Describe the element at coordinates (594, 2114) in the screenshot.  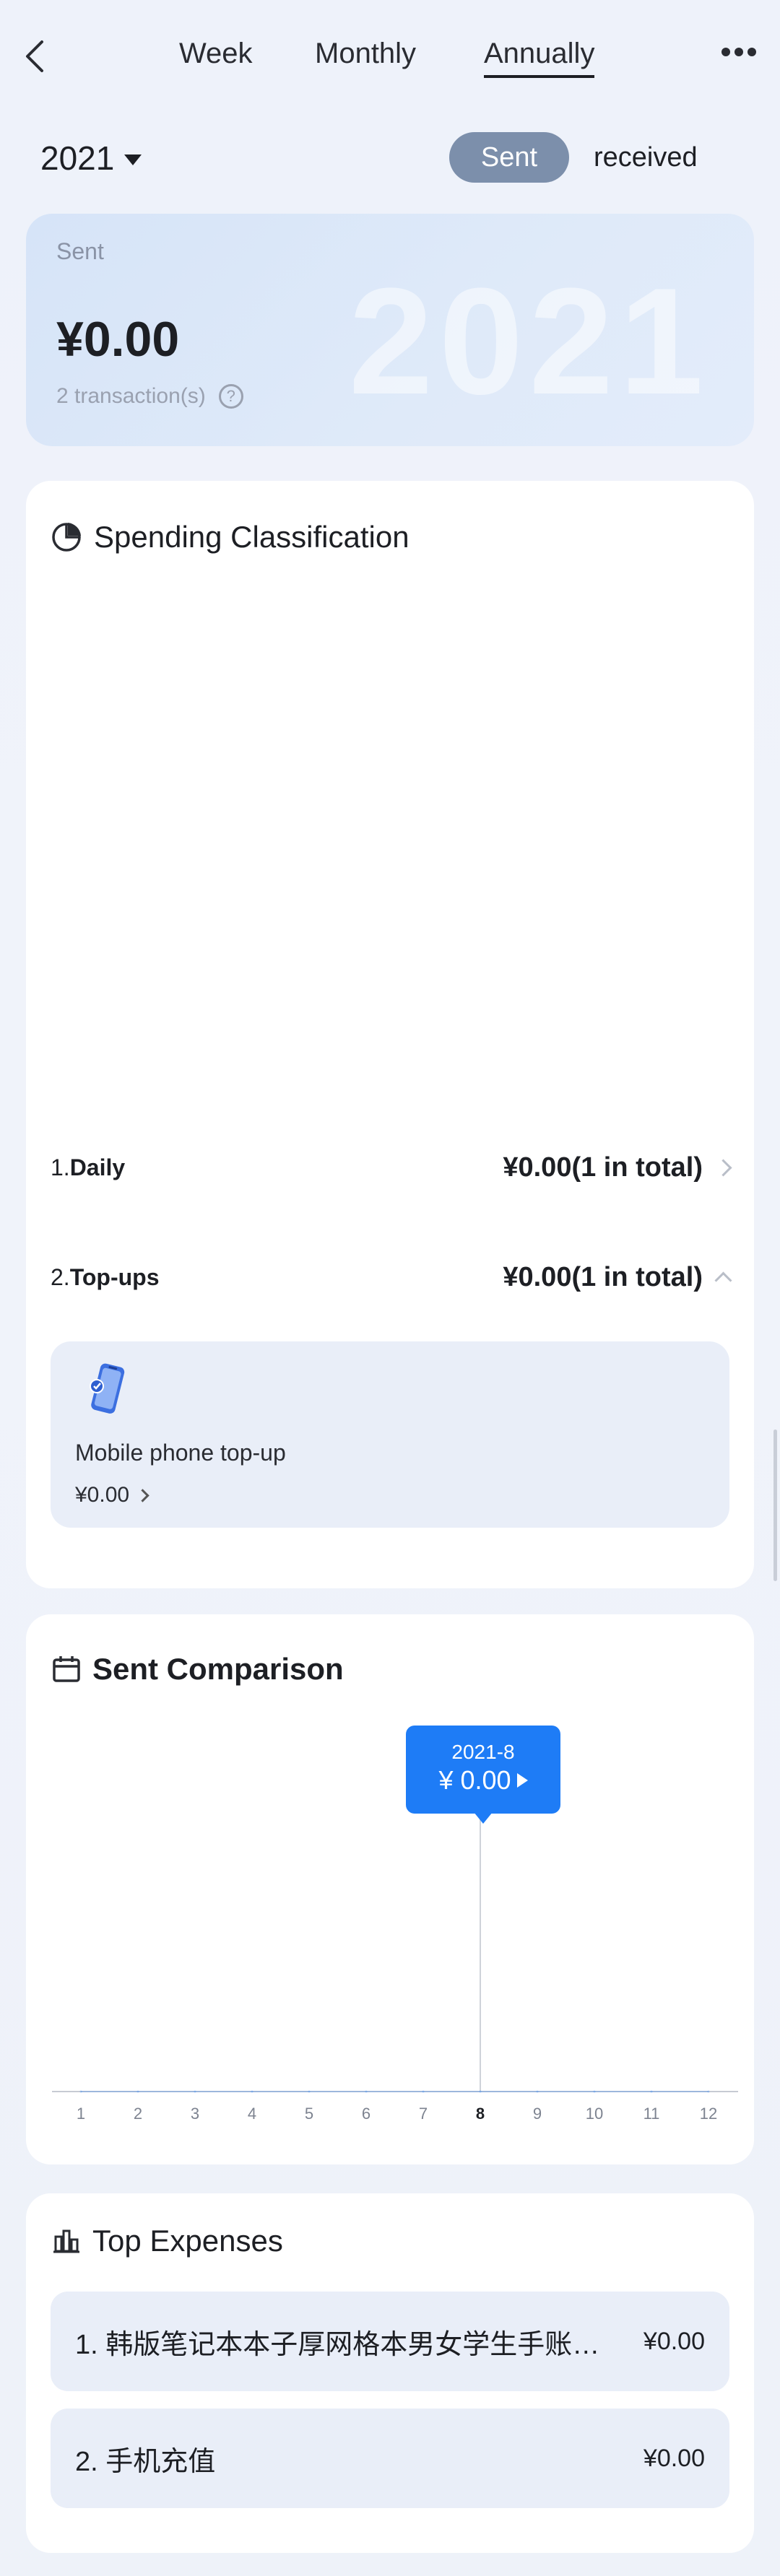
I see `x-tick-label: 10` at that location.